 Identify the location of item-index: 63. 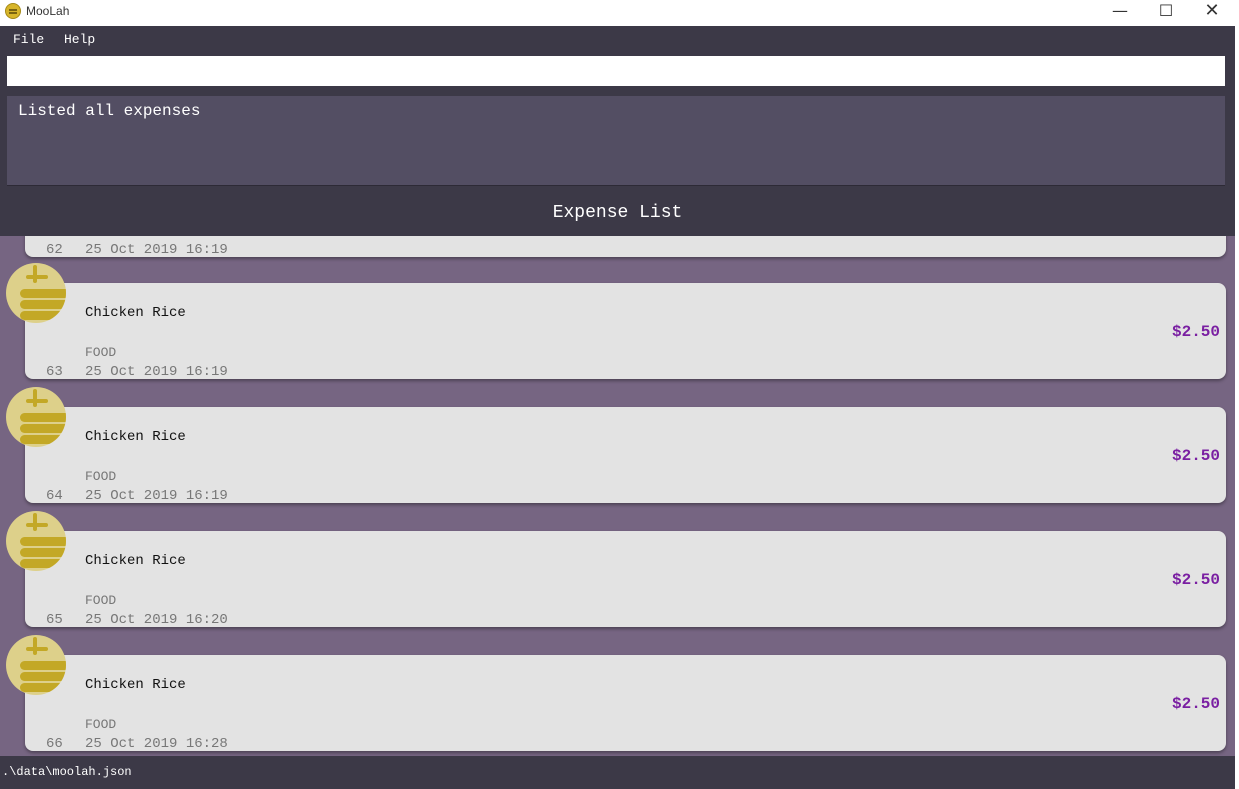
(54, 372).